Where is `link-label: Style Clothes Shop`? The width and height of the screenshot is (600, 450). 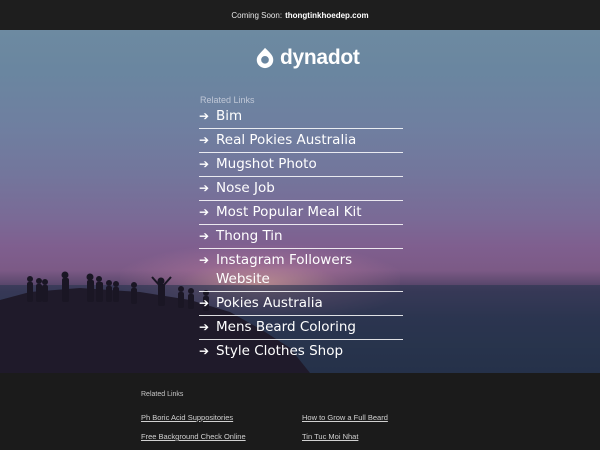
link-label: Style Clothes Shop is located at coordinates (280, 351).